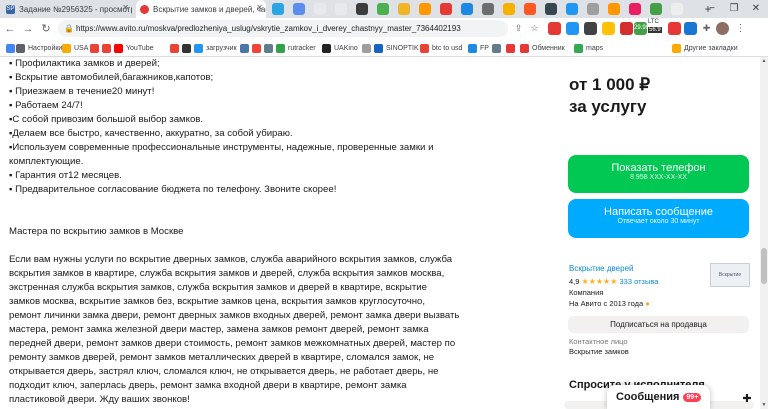  I want to click on seller-logo: Вскрытие, so click(730, 275).